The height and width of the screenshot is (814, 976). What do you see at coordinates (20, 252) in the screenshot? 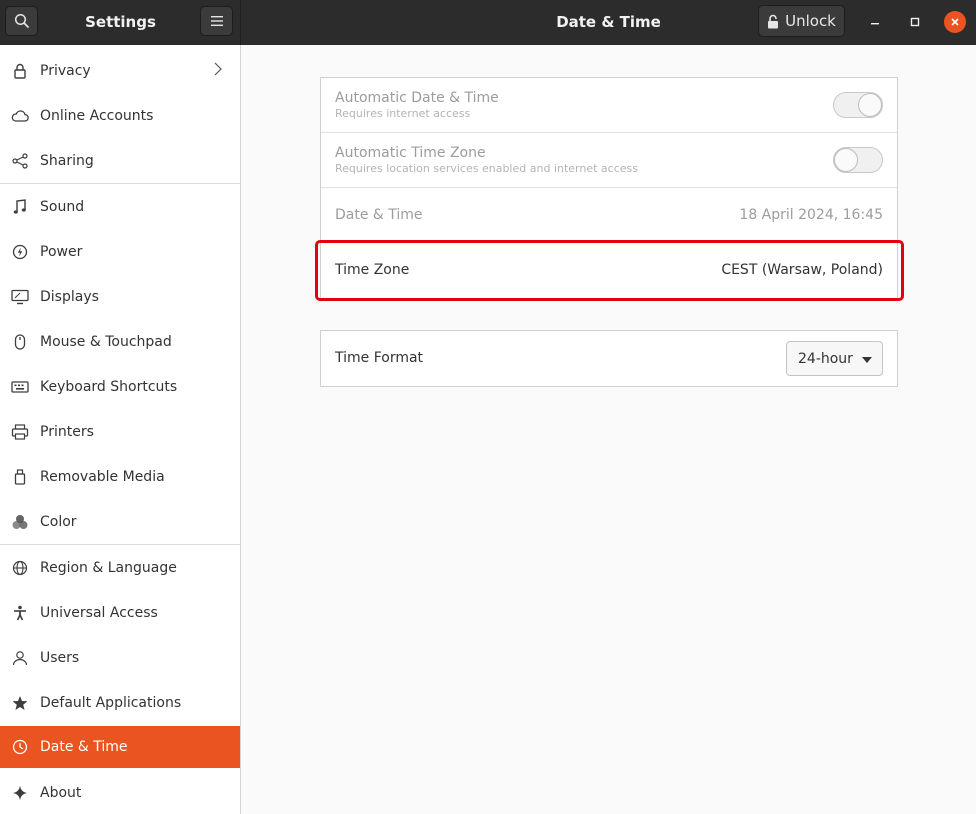
I see `power-icon` at bounding box center [20, 252].